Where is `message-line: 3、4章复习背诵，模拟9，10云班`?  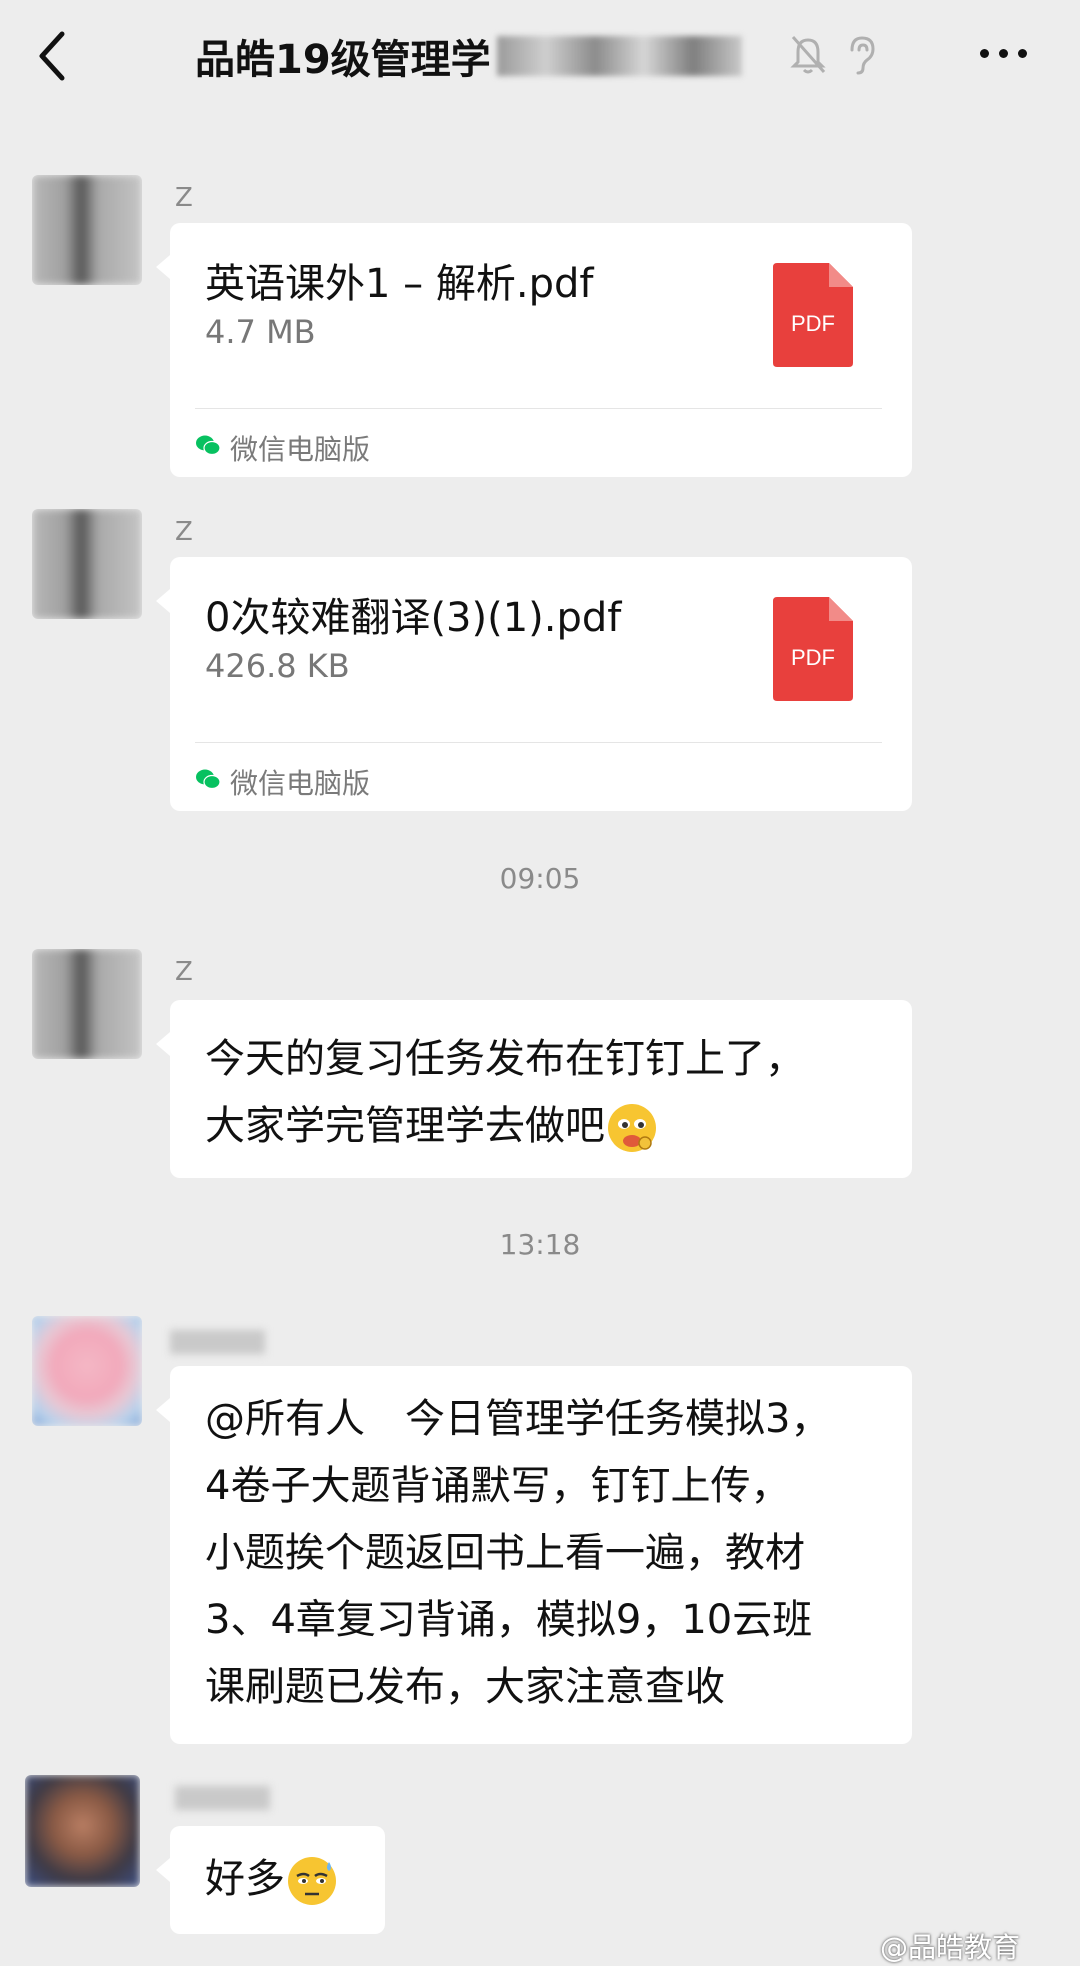 message-line: 3、4章复习背诵，模拟9，10云班 is located at coordinates (509, 1620).